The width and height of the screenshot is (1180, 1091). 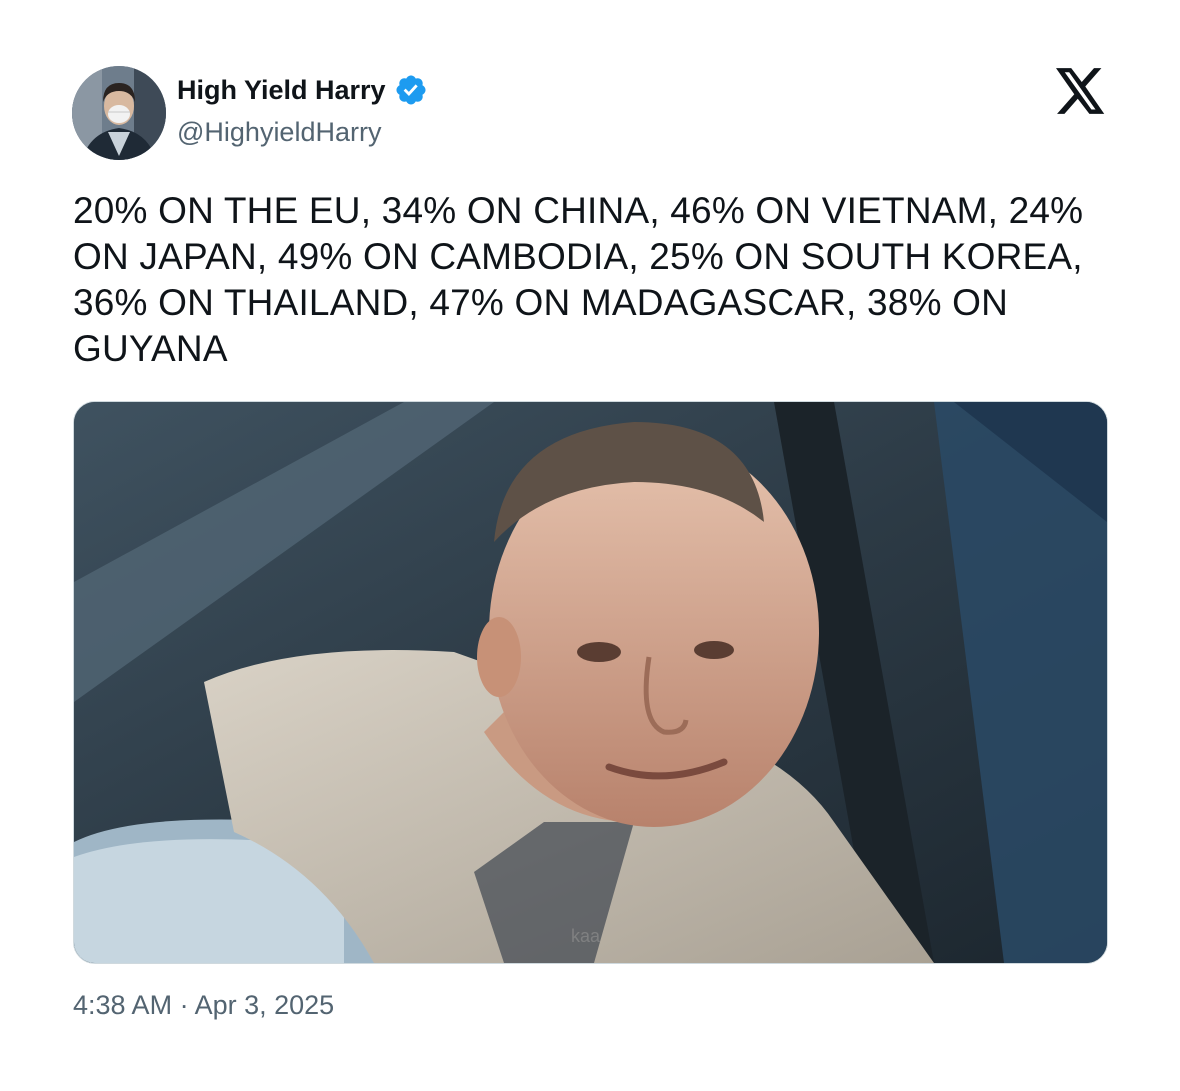 I want to click on author-handle: @HighyieldHarry, so click(x=279, y=132).